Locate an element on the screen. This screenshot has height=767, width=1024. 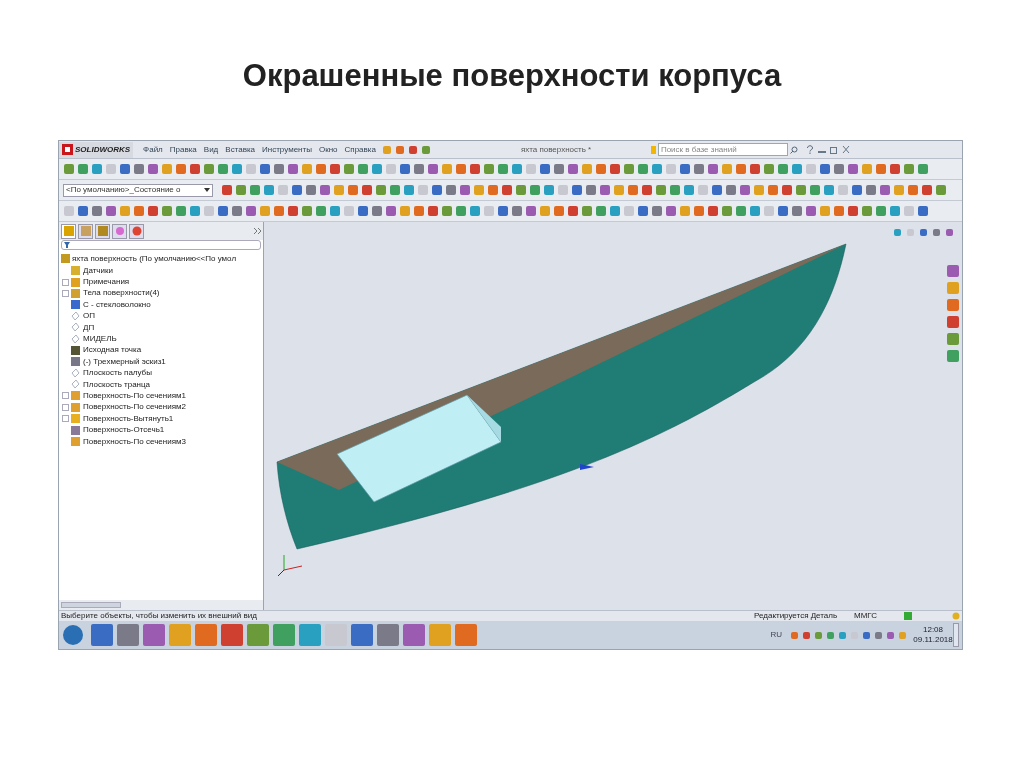
menu-item: Инструменты is located at coordinates (287, 149).